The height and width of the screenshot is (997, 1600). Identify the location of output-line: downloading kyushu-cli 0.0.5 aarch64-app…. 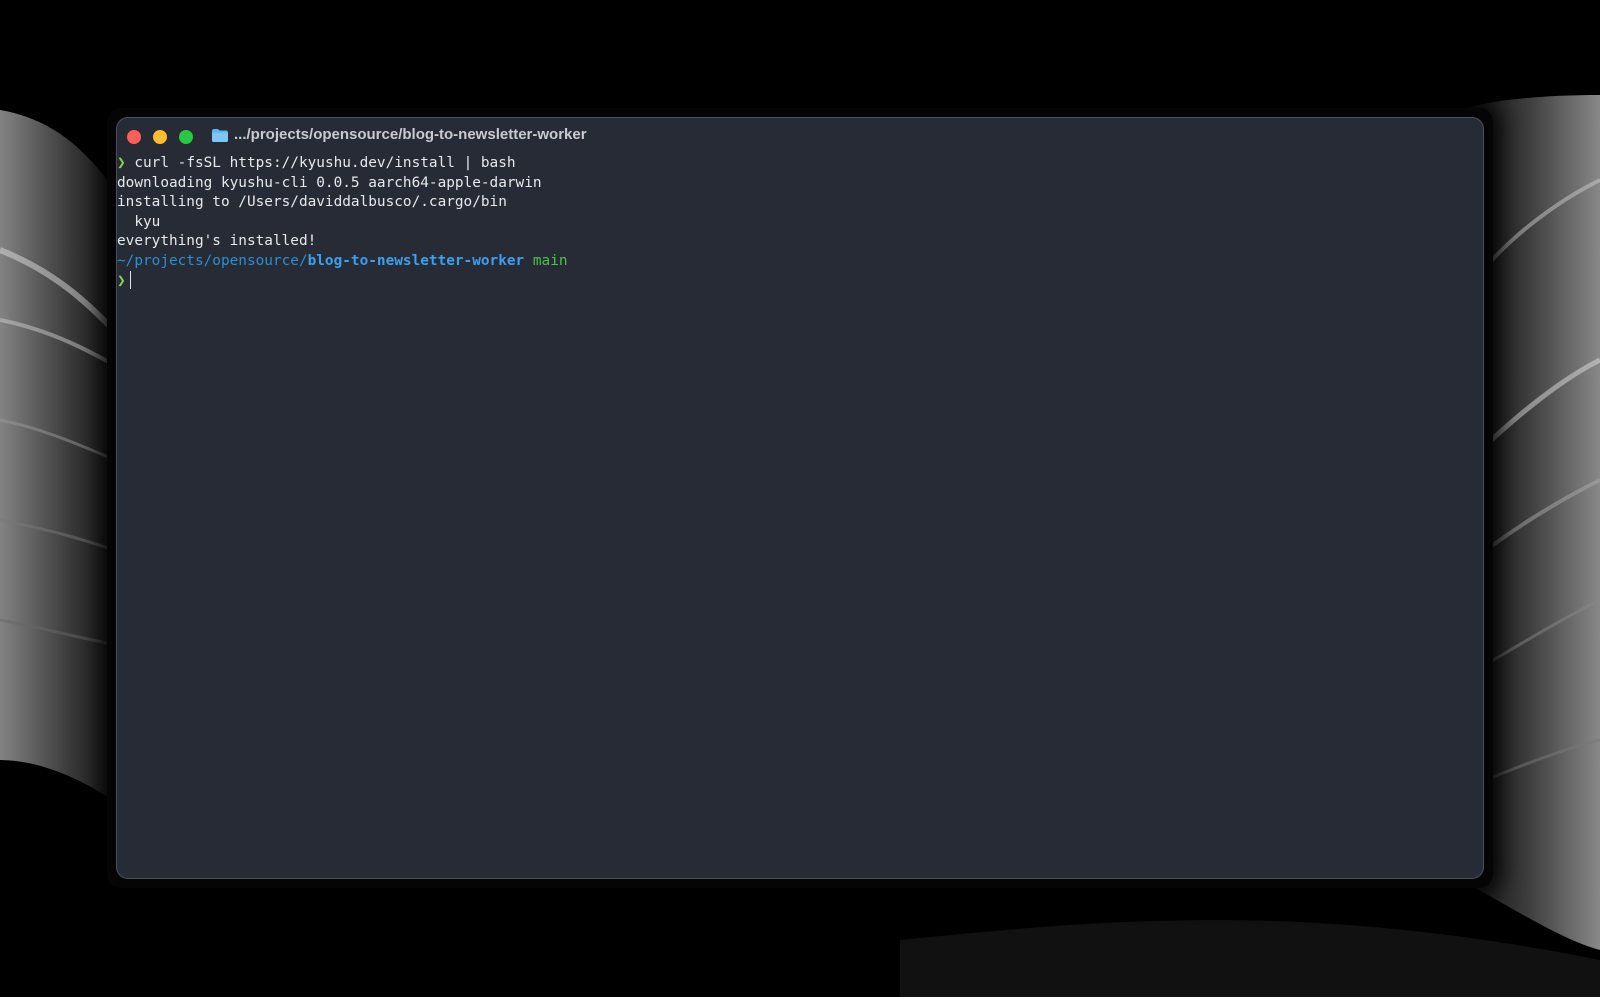
(329, 182).